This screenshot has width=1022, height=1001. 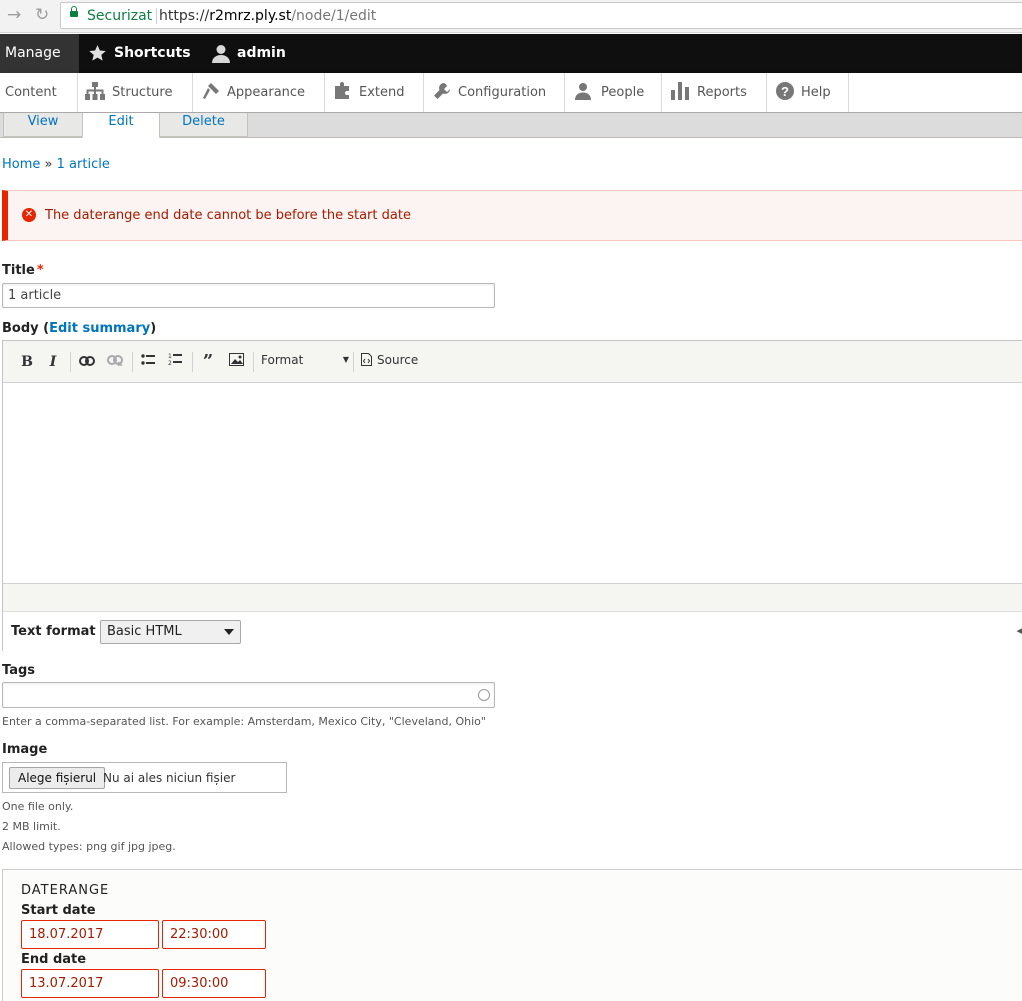 I want to click on title-label: Title *, so click(x=23, y=270).